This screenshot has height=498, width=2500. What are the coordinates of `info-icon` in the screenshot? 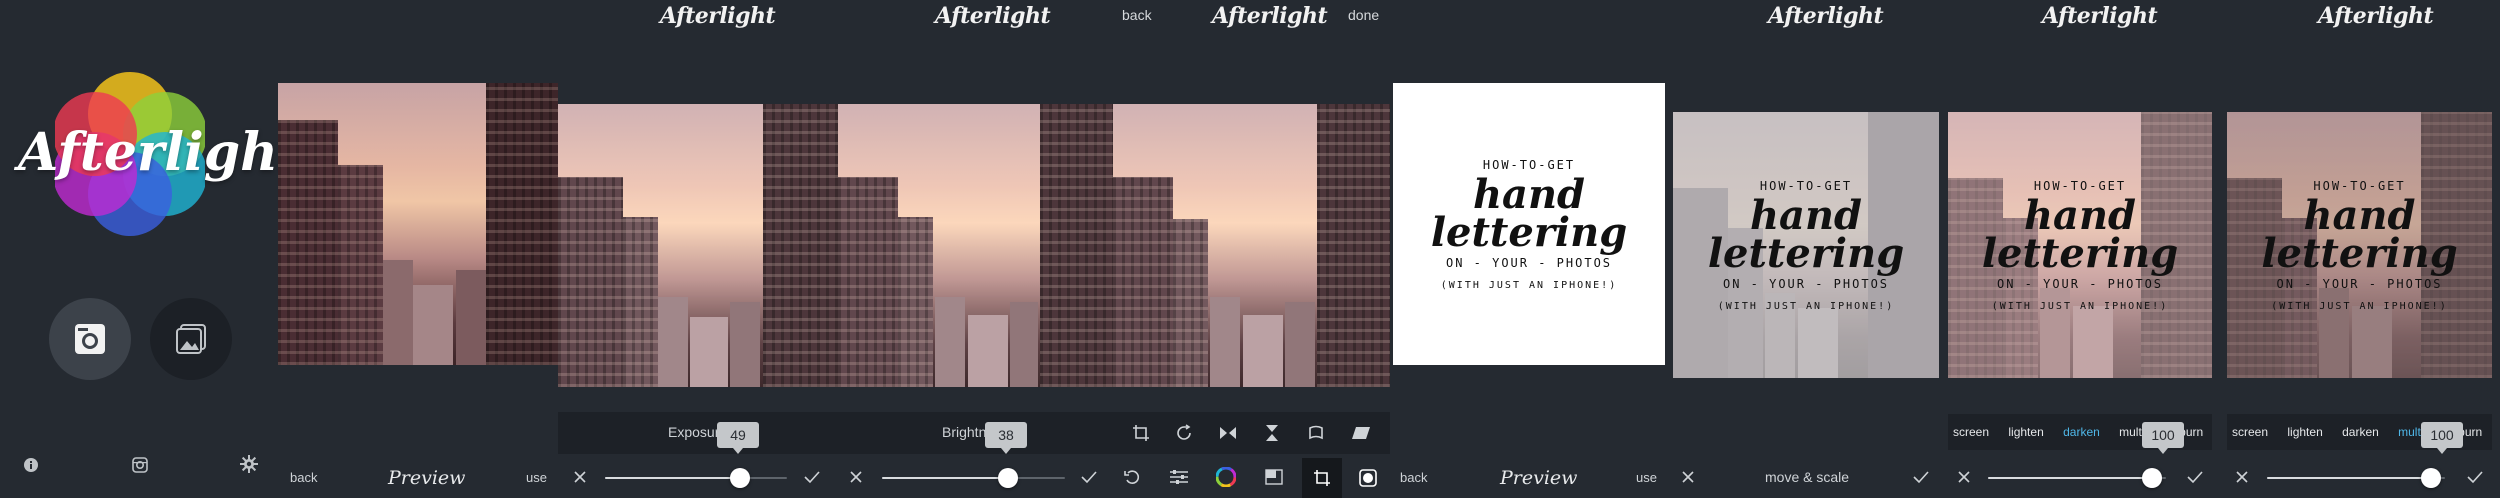 It's located at (31, 465).